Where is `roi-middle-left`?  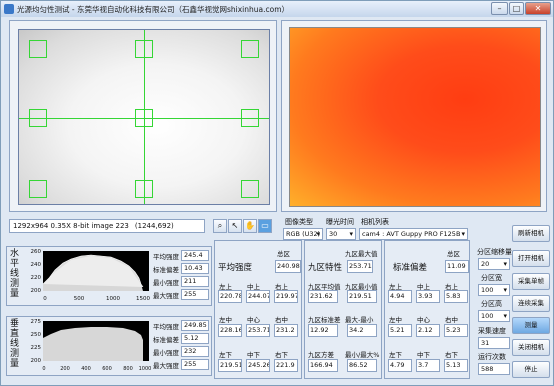 roi-middle-left is located at coordinates (38, 118).